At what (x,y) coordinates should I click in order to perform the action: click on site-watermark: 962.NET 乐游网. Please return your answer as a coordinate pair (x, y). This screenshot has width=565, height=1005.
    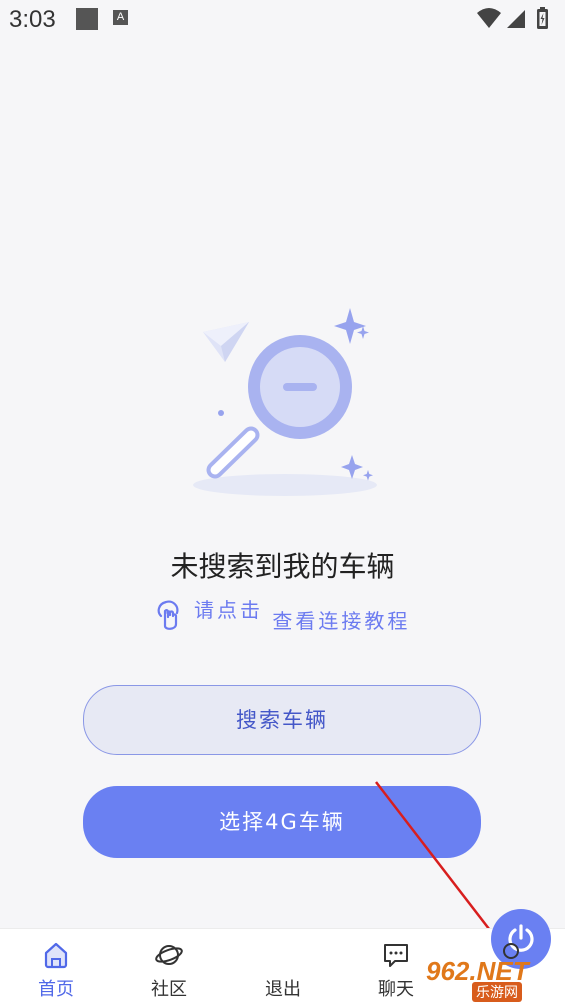
    Looking at the image, I should click on (494, 975).